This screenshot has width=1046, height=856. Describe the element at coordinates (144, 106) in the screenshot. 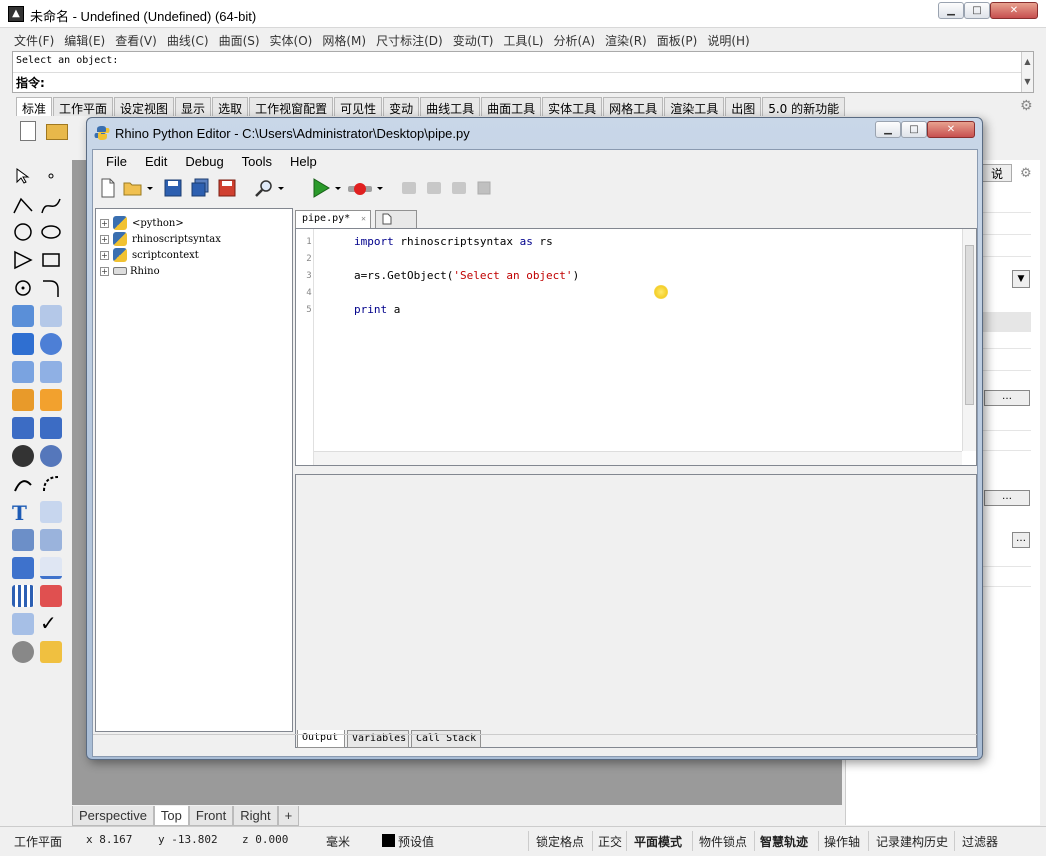

I see `tab-set-view: 设定视图` at that location.